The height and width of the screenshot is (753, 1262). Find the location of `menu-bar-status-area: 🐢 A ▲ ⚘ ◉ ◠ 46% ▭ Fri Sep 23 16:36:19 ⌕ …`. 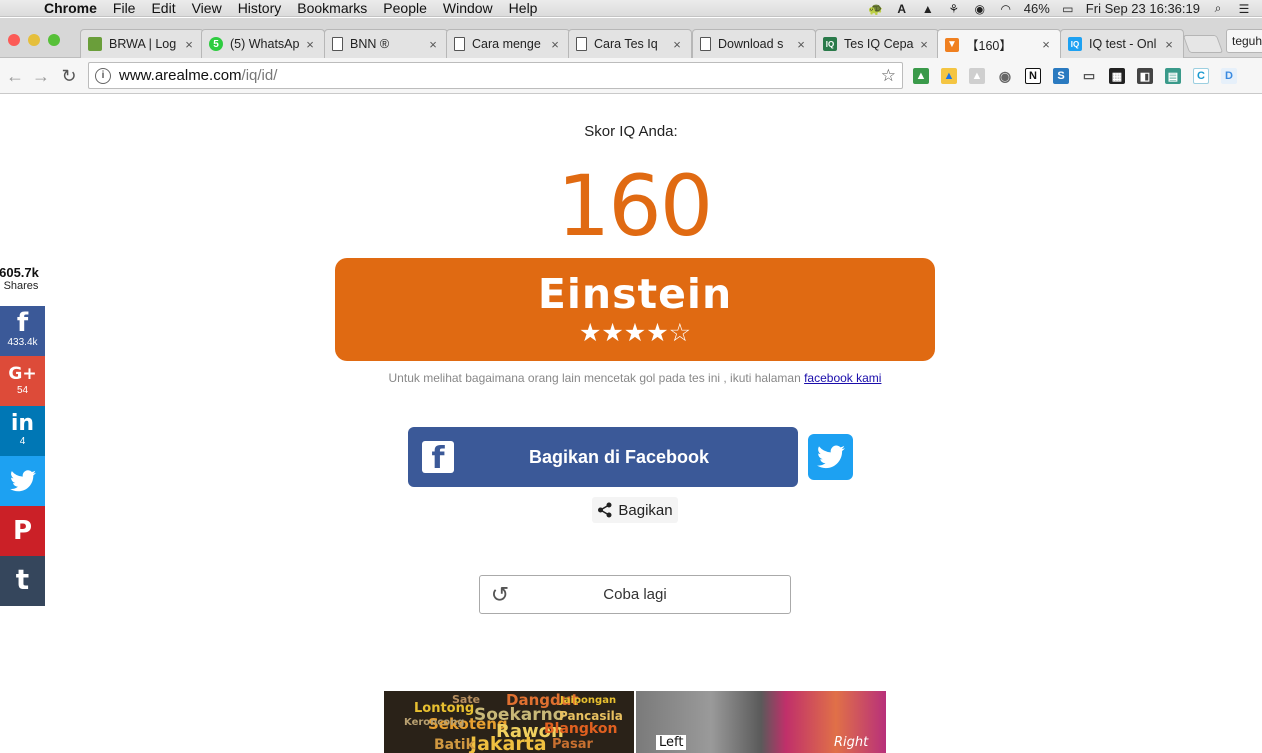

menu-bar-status-area: 🐢 A ▲ ⚘ ◉ ◠ 46% ▭ Fri Sep 23 16:36:19 ⌕ … is located at coordinates (1065, 8).